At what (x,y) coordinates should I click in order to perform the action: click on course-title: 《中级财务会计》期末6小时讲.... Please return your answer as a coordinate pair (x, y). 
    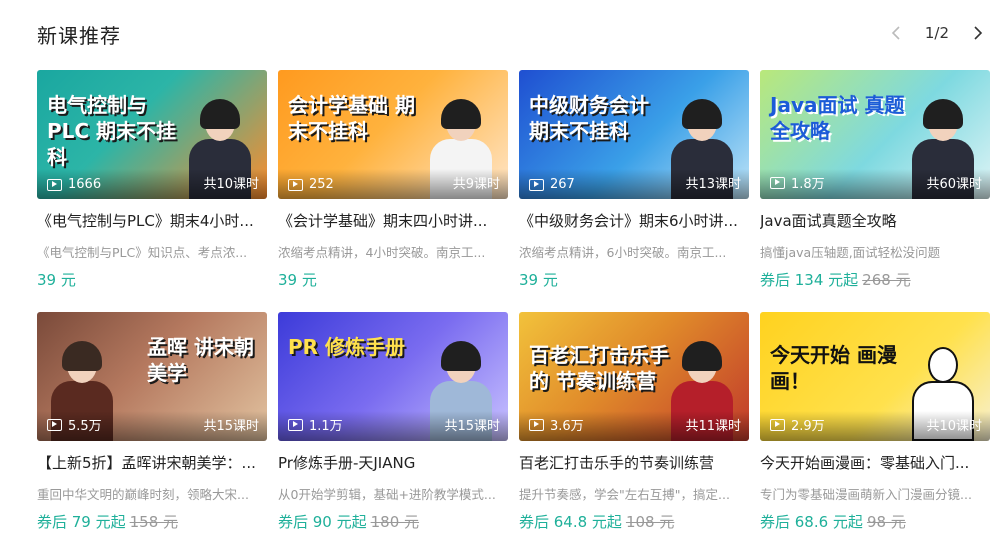
    Looking at the image, I should click on (634, 220).